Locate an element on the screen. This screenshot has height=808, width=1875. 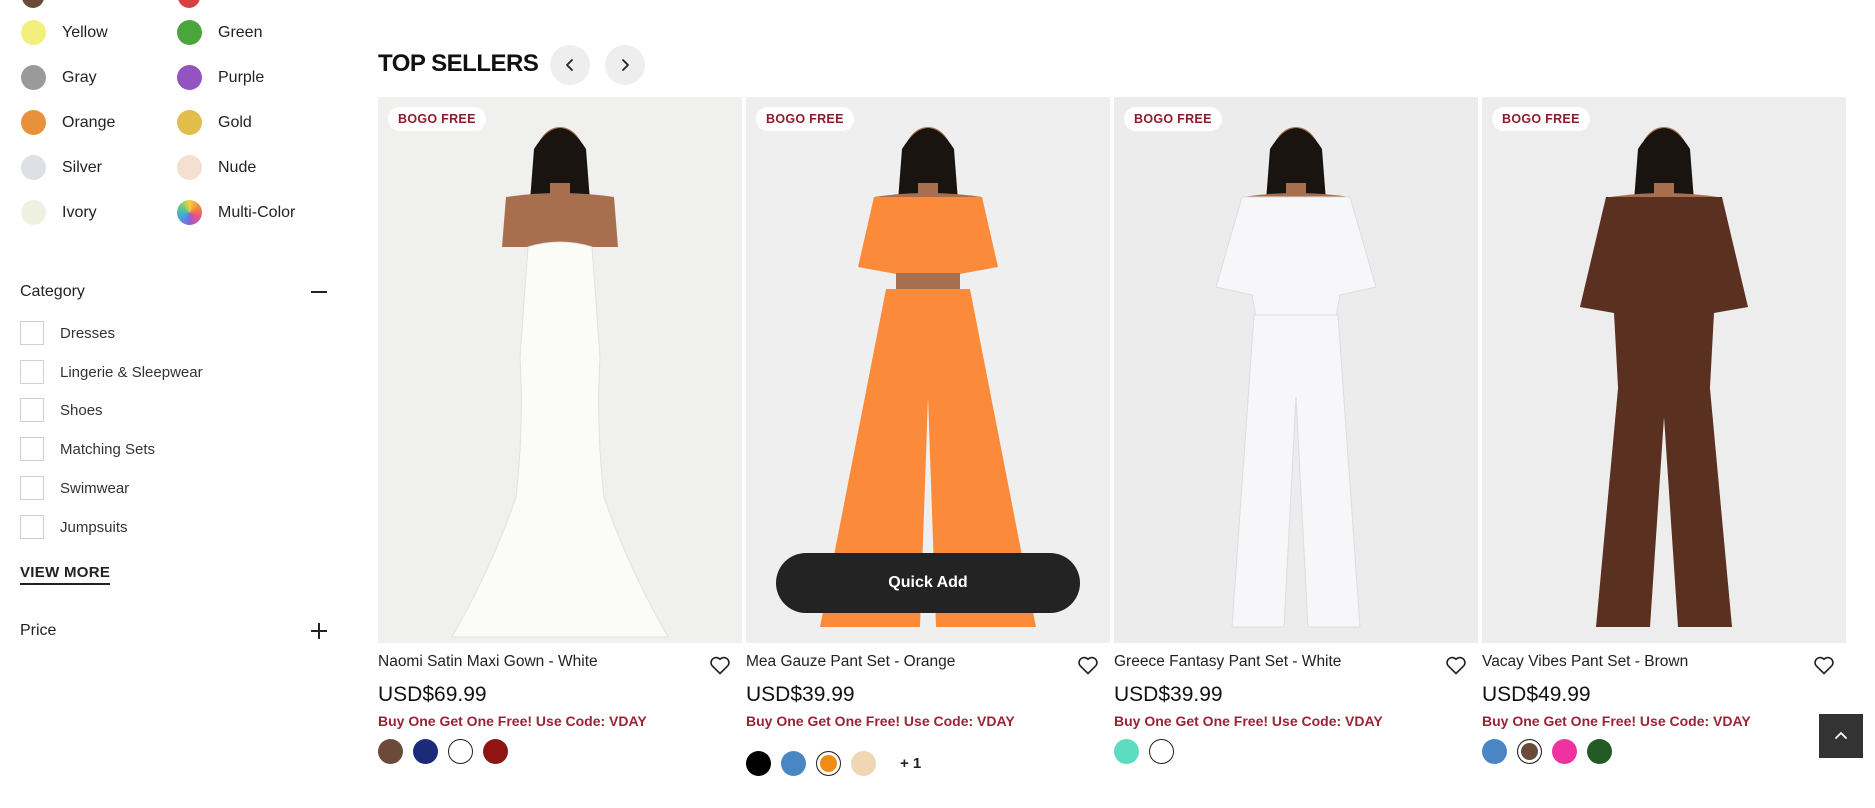
back-to-top-button is located at coordinates (1841, 736).